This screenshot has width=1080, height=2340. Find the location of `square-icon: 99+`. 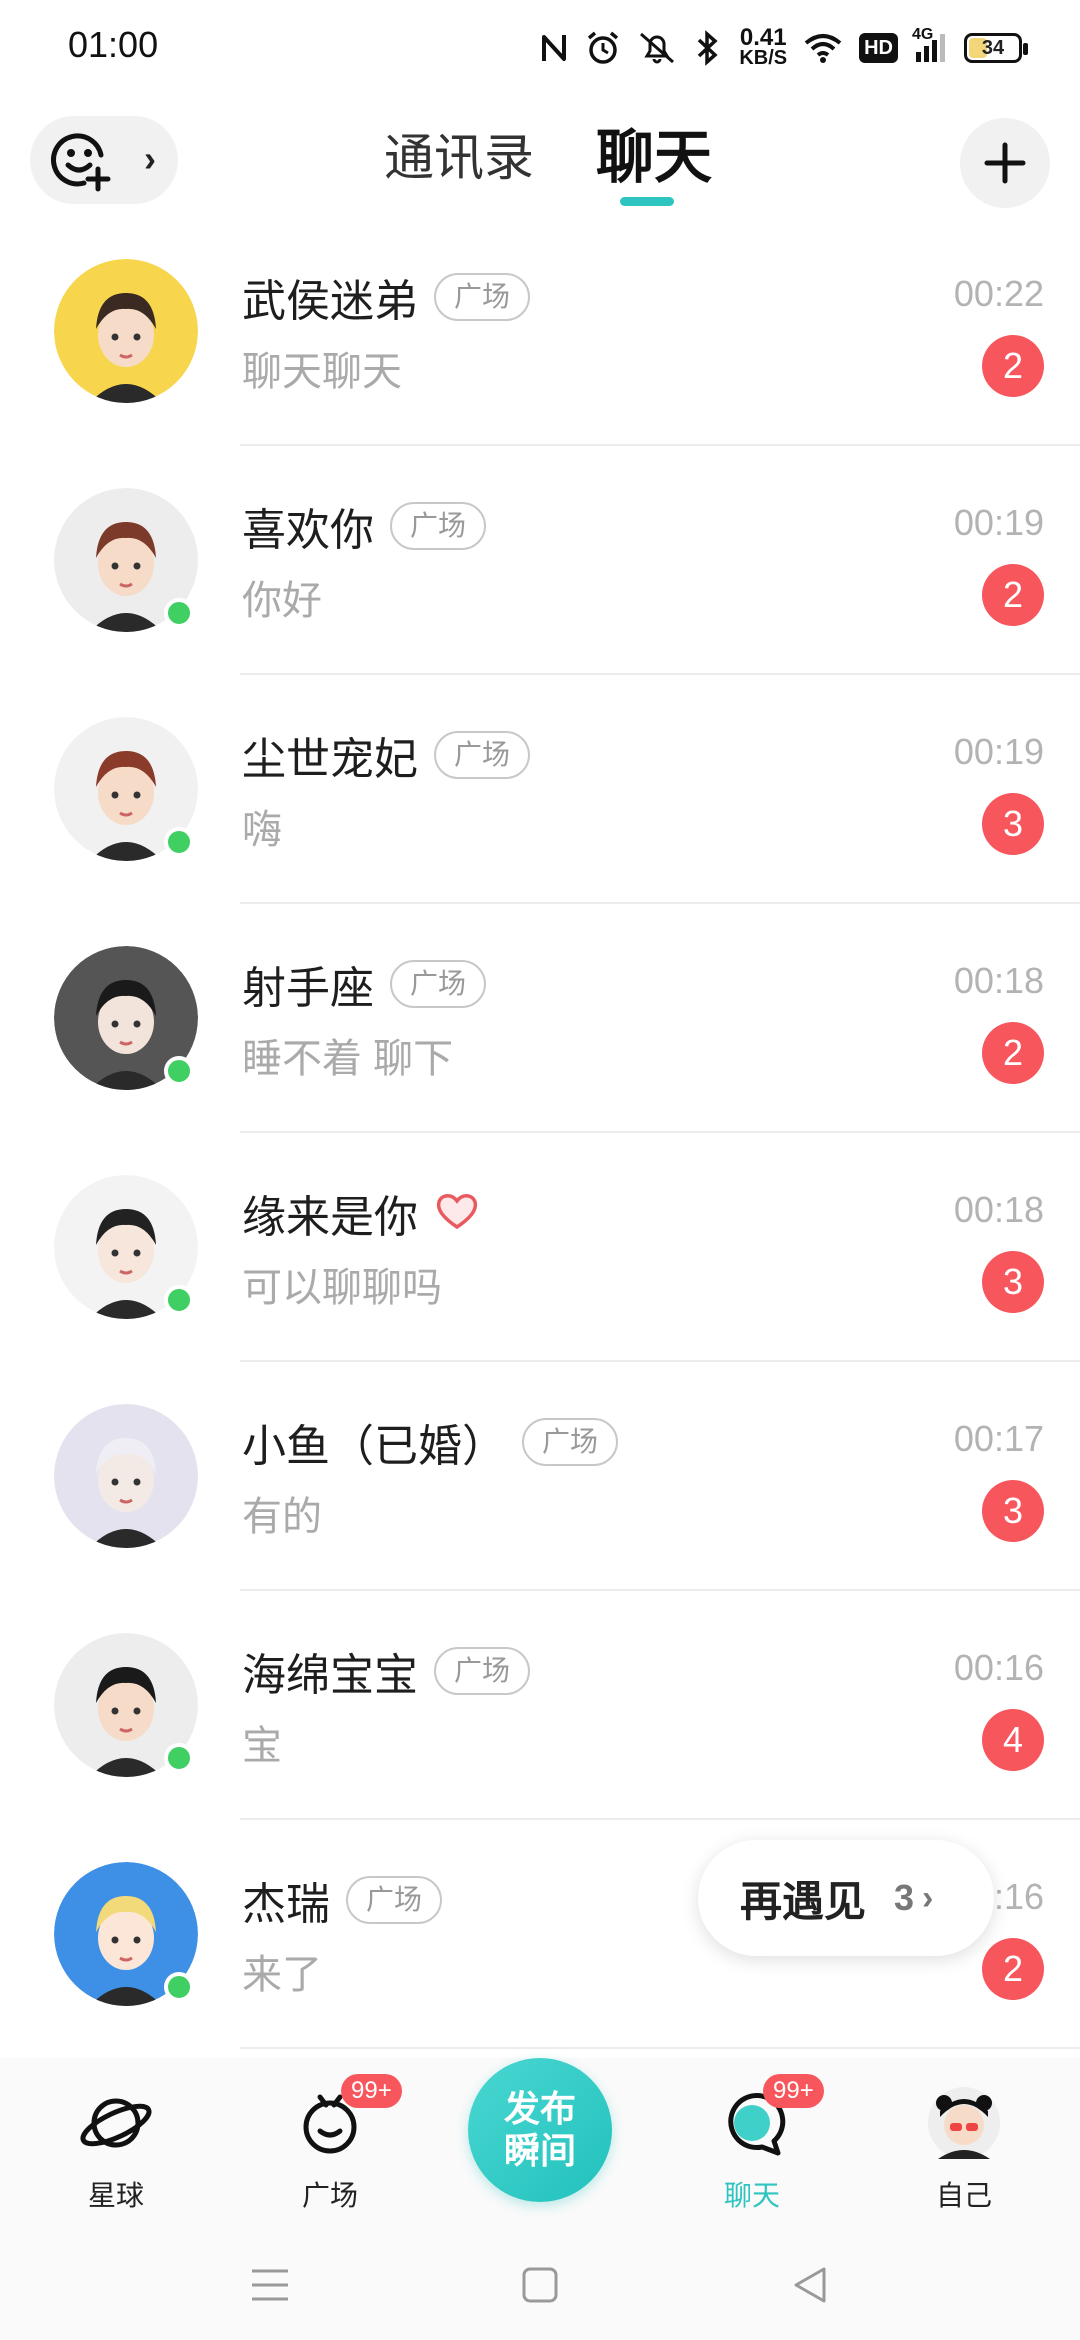

square-icon: 99+ is located at coordinates (343, 2121).